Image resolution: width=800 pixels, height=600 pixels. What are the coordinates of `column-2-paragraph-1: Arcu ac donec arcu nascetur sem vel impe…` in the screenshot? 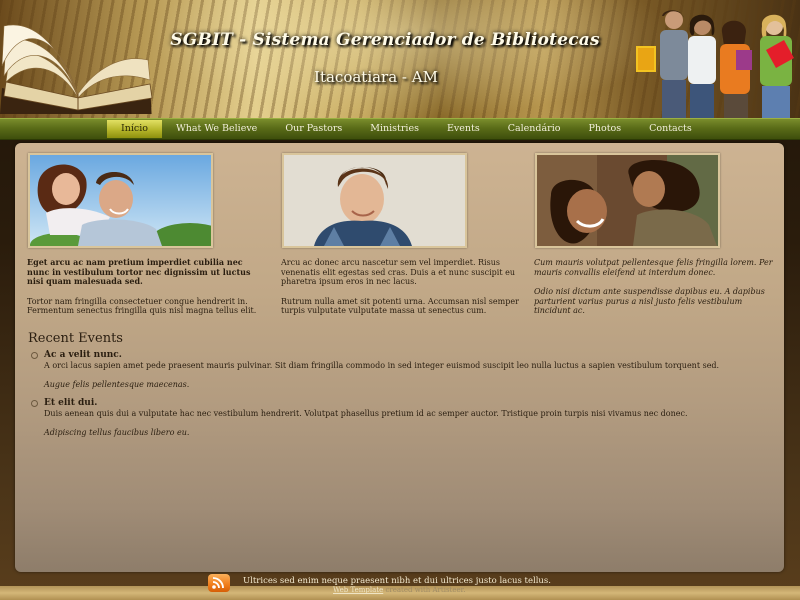 It's located at (398, 272).